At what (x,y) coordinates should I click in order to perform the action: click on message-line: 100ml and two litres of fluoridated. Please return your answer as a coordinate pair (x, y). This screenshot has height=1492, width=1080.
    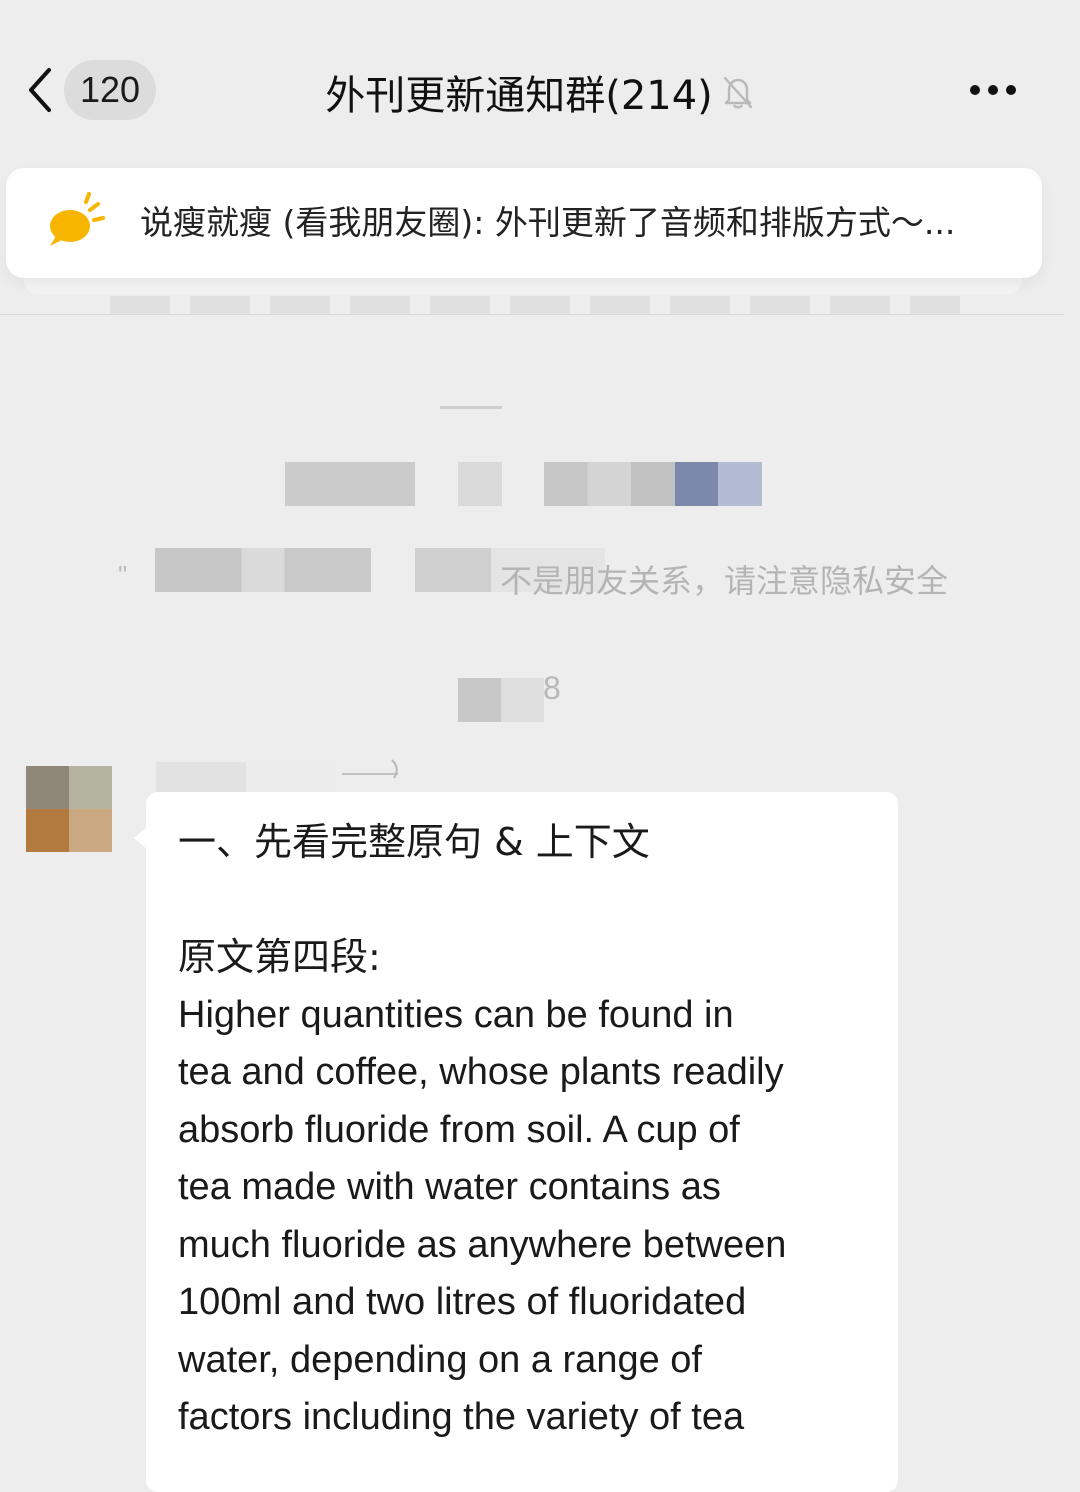
    Looking at the image, I should click on (462, 1302).